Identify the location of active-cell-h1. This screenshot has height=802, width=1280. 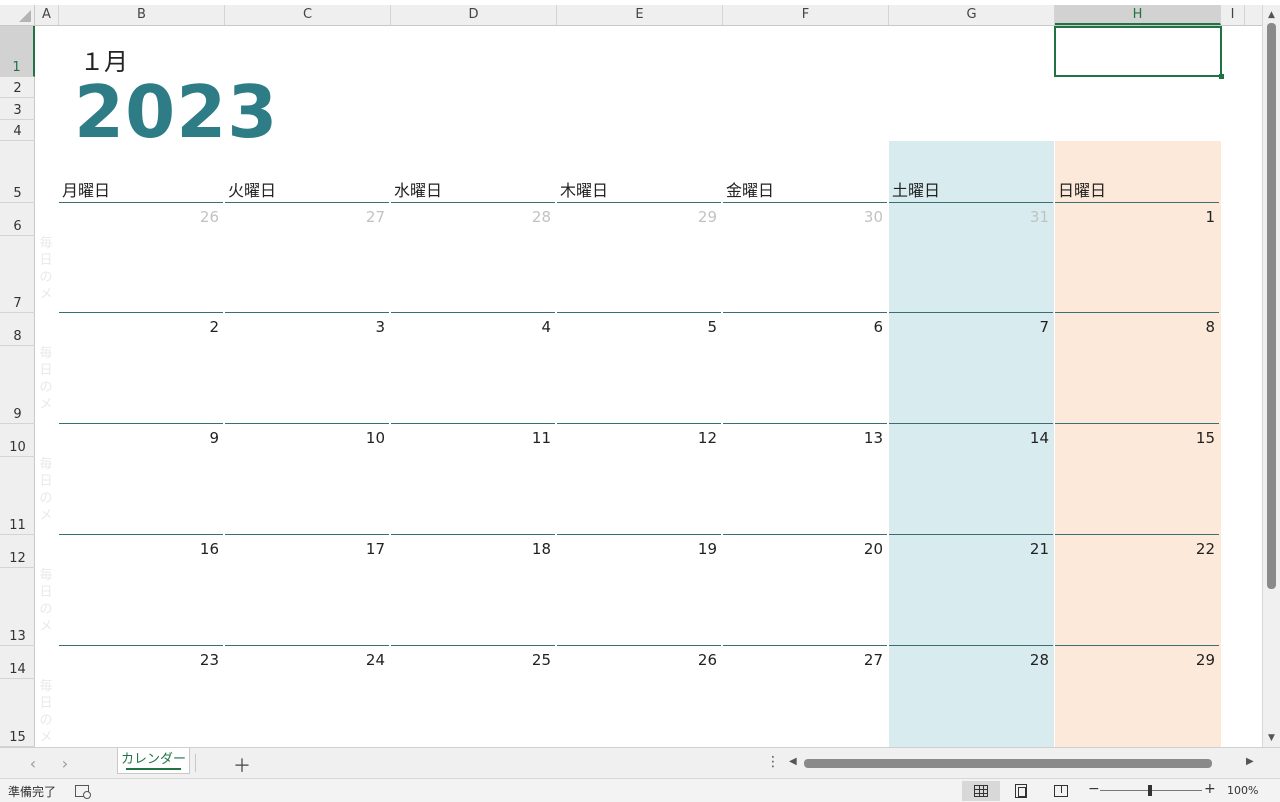
(1139, 52).